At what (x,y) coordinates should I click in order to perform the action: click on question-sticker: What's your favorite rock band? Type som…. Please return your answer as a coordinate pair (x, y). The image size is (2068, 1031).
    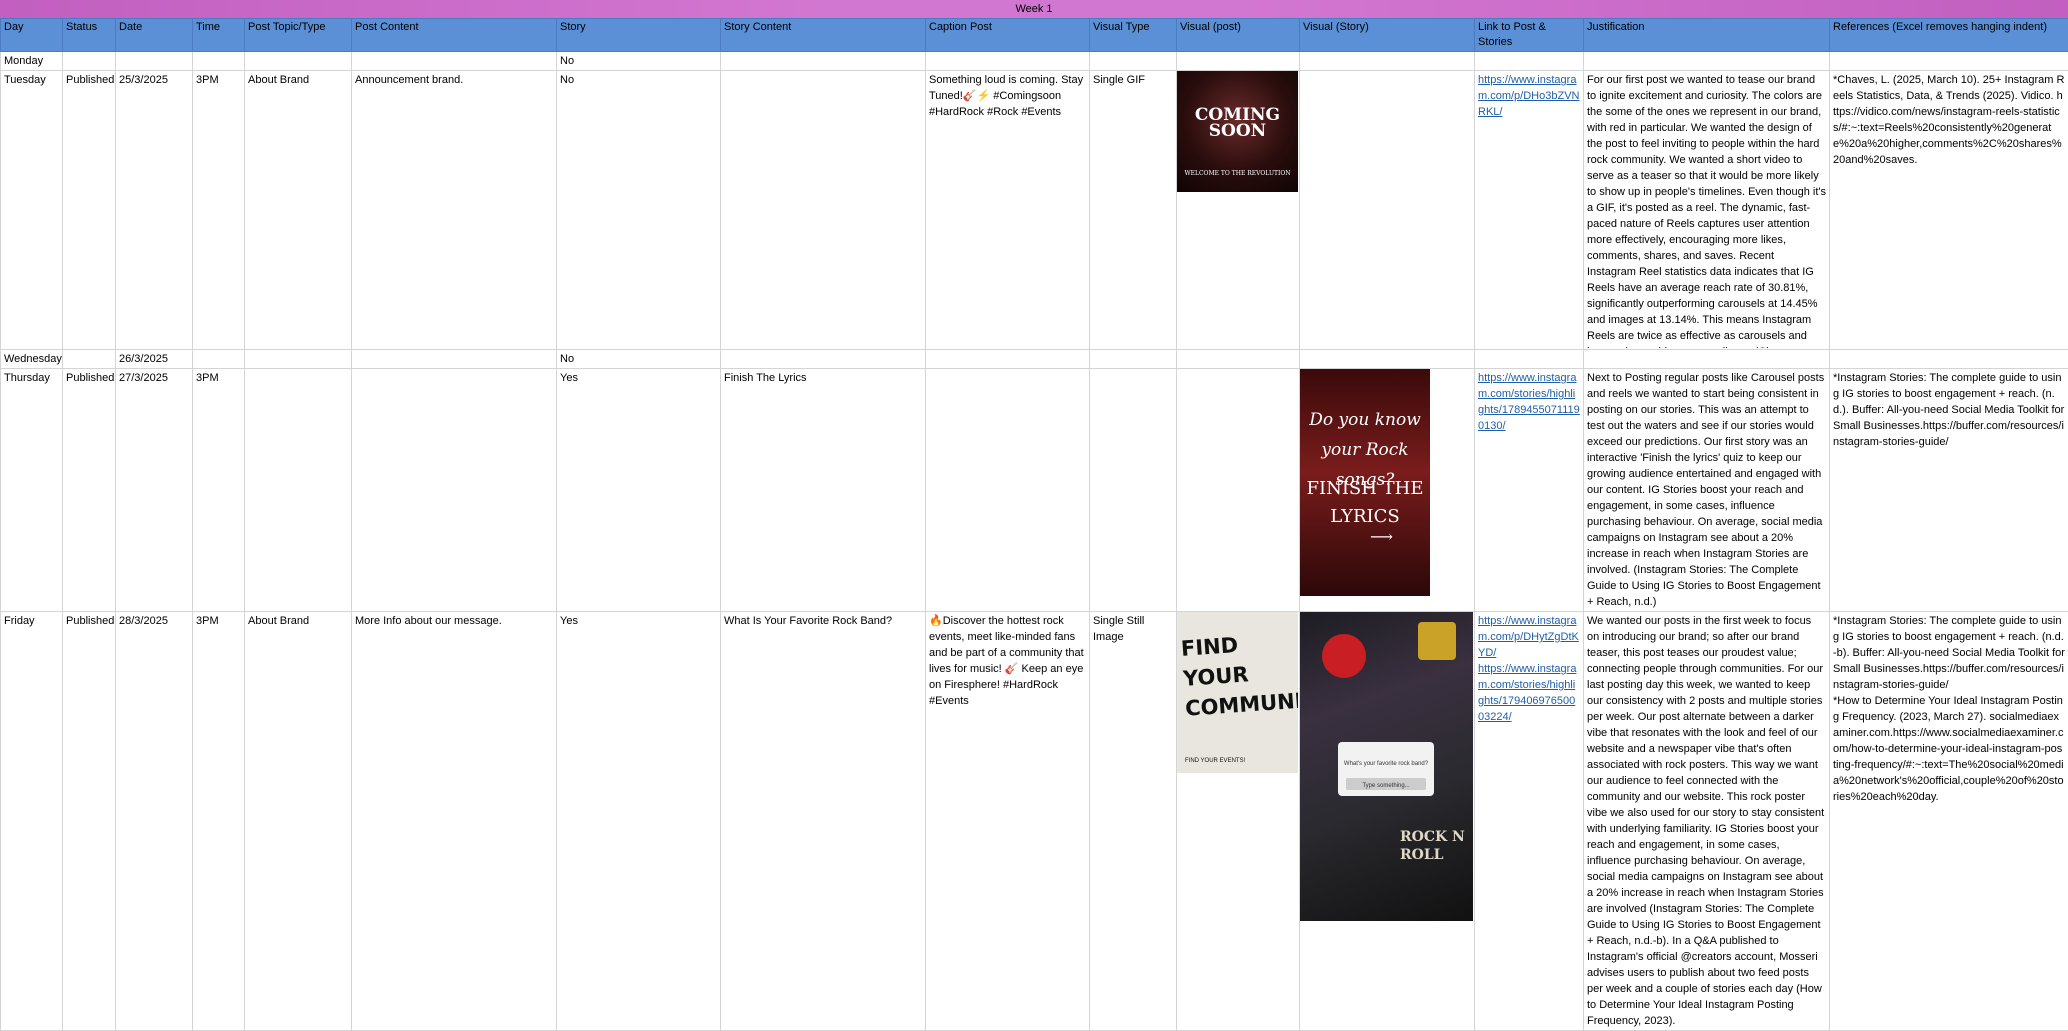
    Looking at the image, I should click on (1386, 769).